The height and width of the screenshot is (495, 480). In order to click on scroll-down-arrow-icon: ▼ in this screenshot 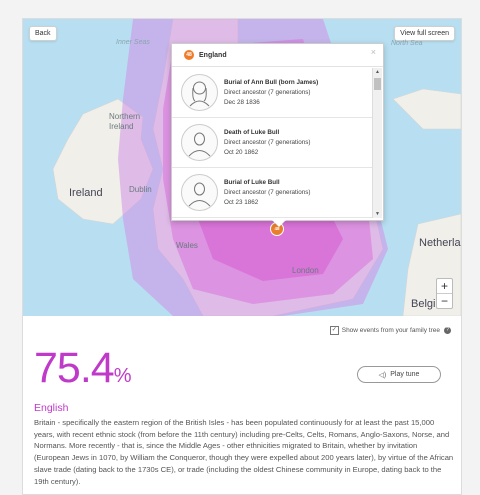, I will do `click(377, 214)`.